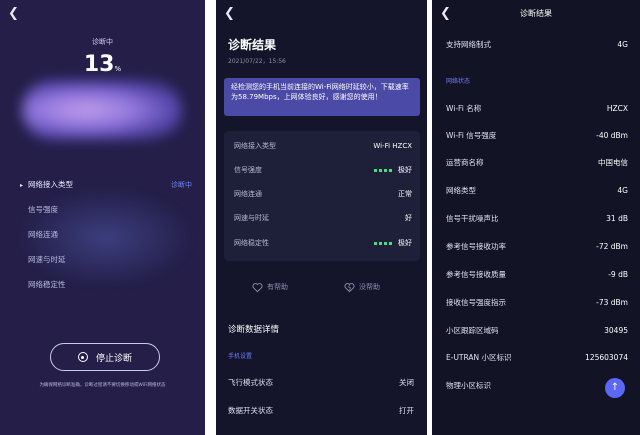  What do you see at coordinates (606, 357) in the screenshot?
I see `detail-value: 125603074` at bounding box center [606, 357].